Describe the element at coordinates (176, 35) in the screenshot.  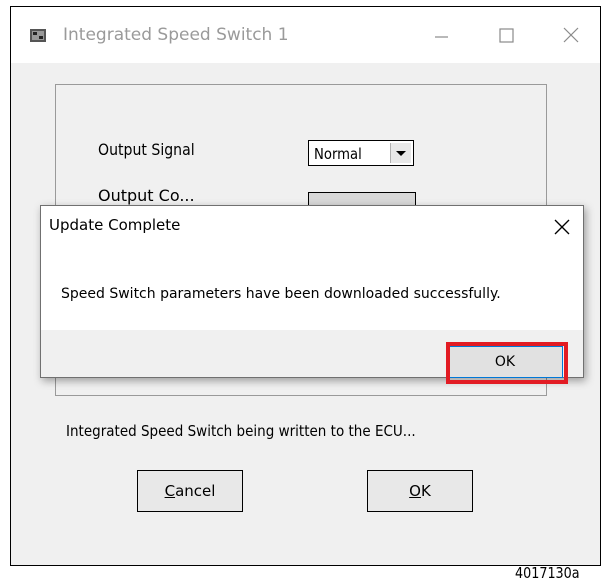
I see `window-title: Integrated Speed Switch 1` at that location.